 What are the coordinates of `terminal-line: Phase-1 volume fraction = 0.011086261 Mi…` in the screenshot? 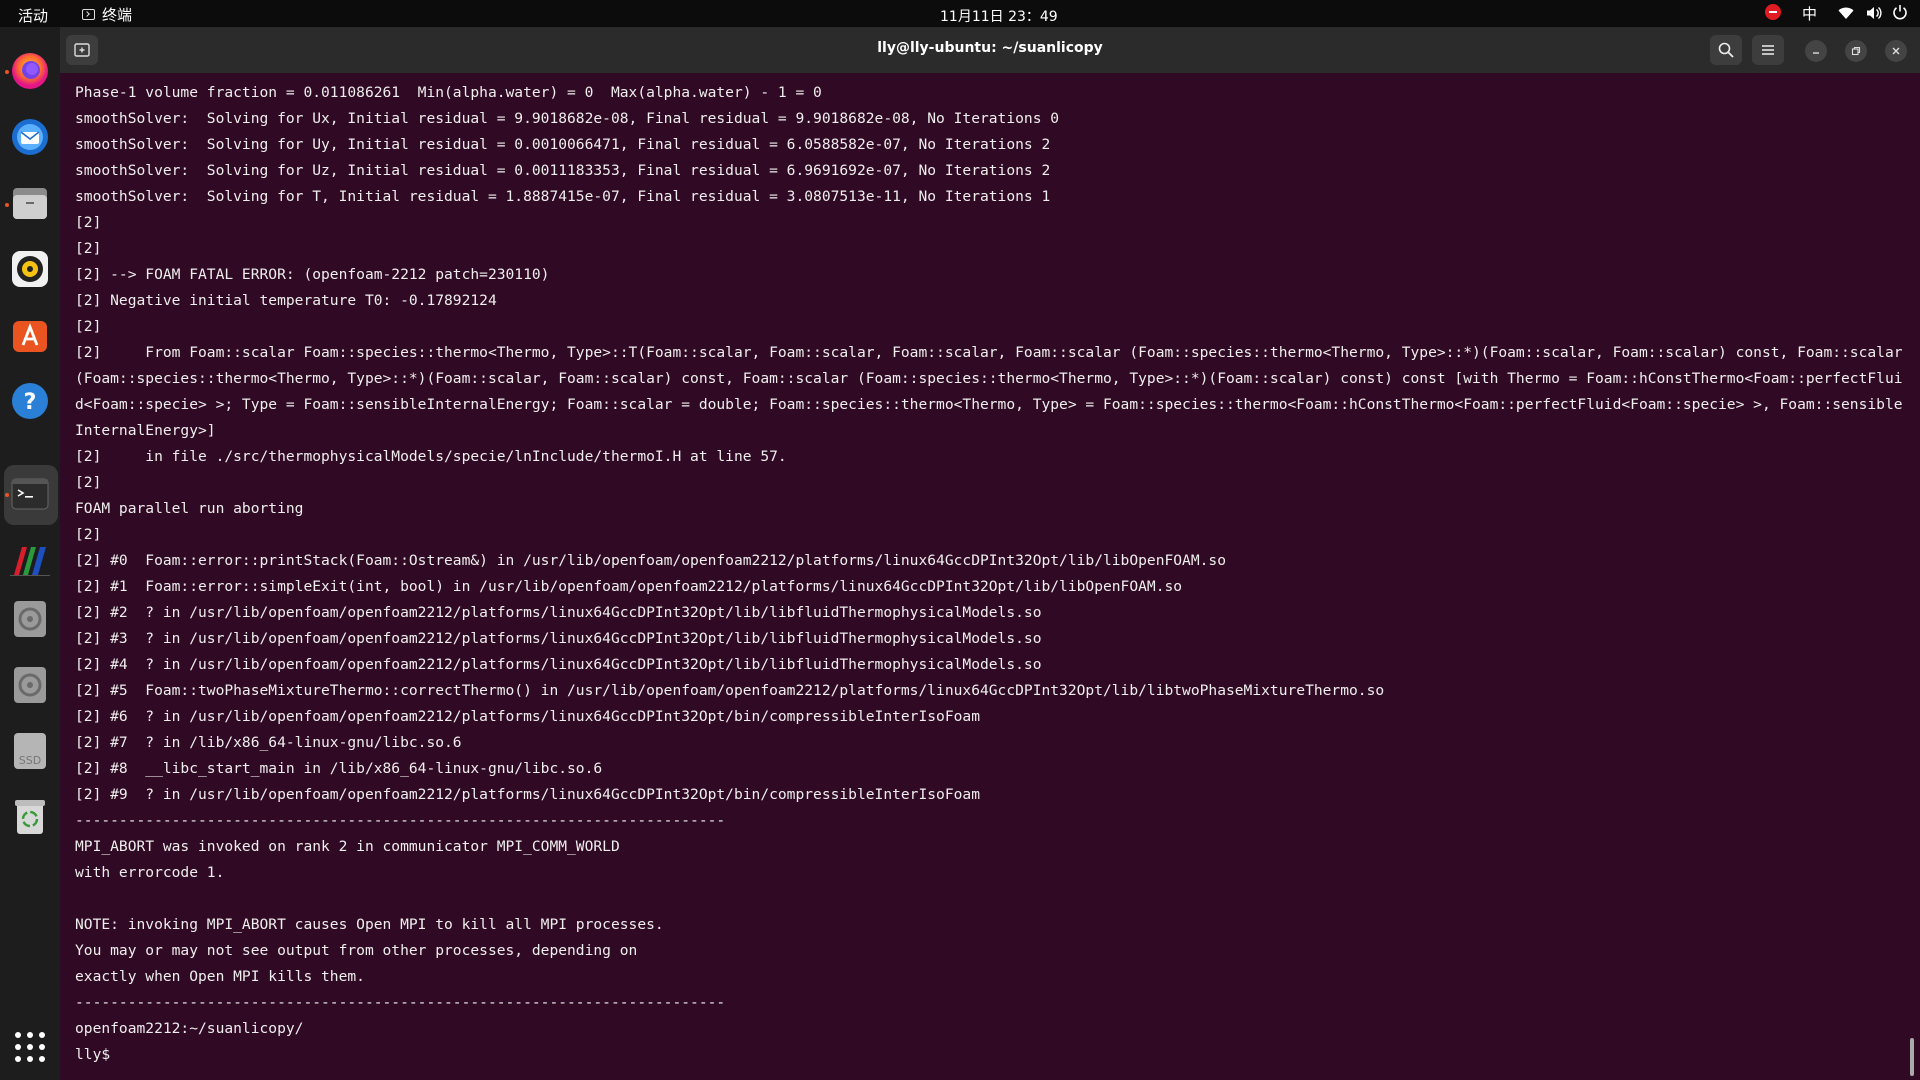 It's located at (448, 92).